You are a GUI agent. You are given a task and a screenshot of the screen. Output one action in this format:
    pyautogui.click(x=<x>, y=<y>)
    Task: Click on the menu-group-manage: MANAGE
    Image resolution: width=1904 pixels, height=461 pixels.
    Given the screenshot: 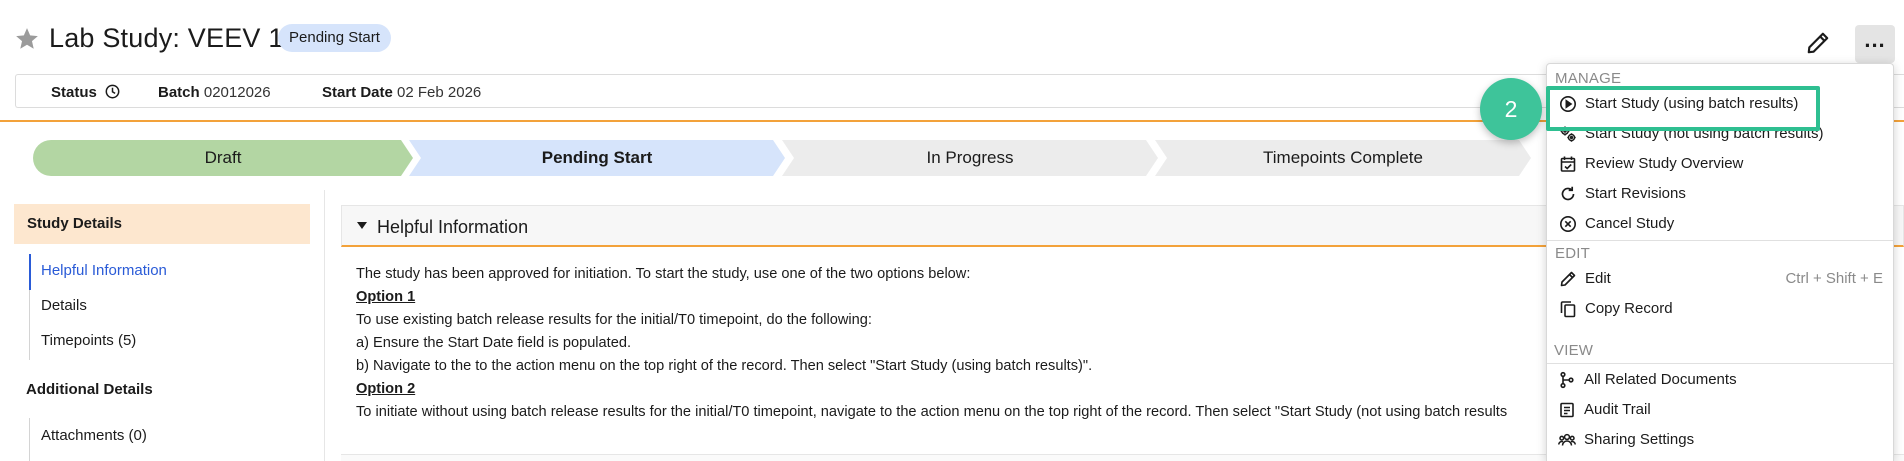 What is the action you would take?
    pyautogui.click(x=1588, y=78)
    